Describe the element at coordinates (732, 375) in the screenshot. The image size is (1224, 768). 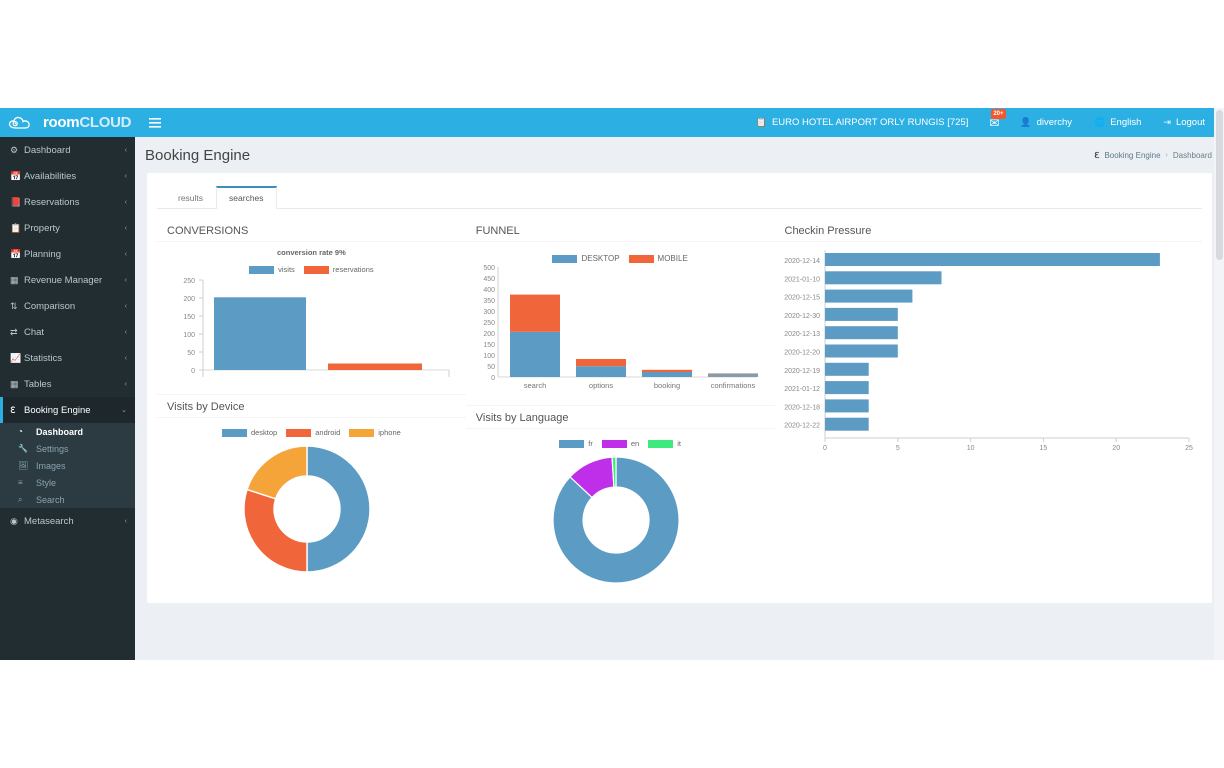
I see `bar-confirmations-desktop` at that location.